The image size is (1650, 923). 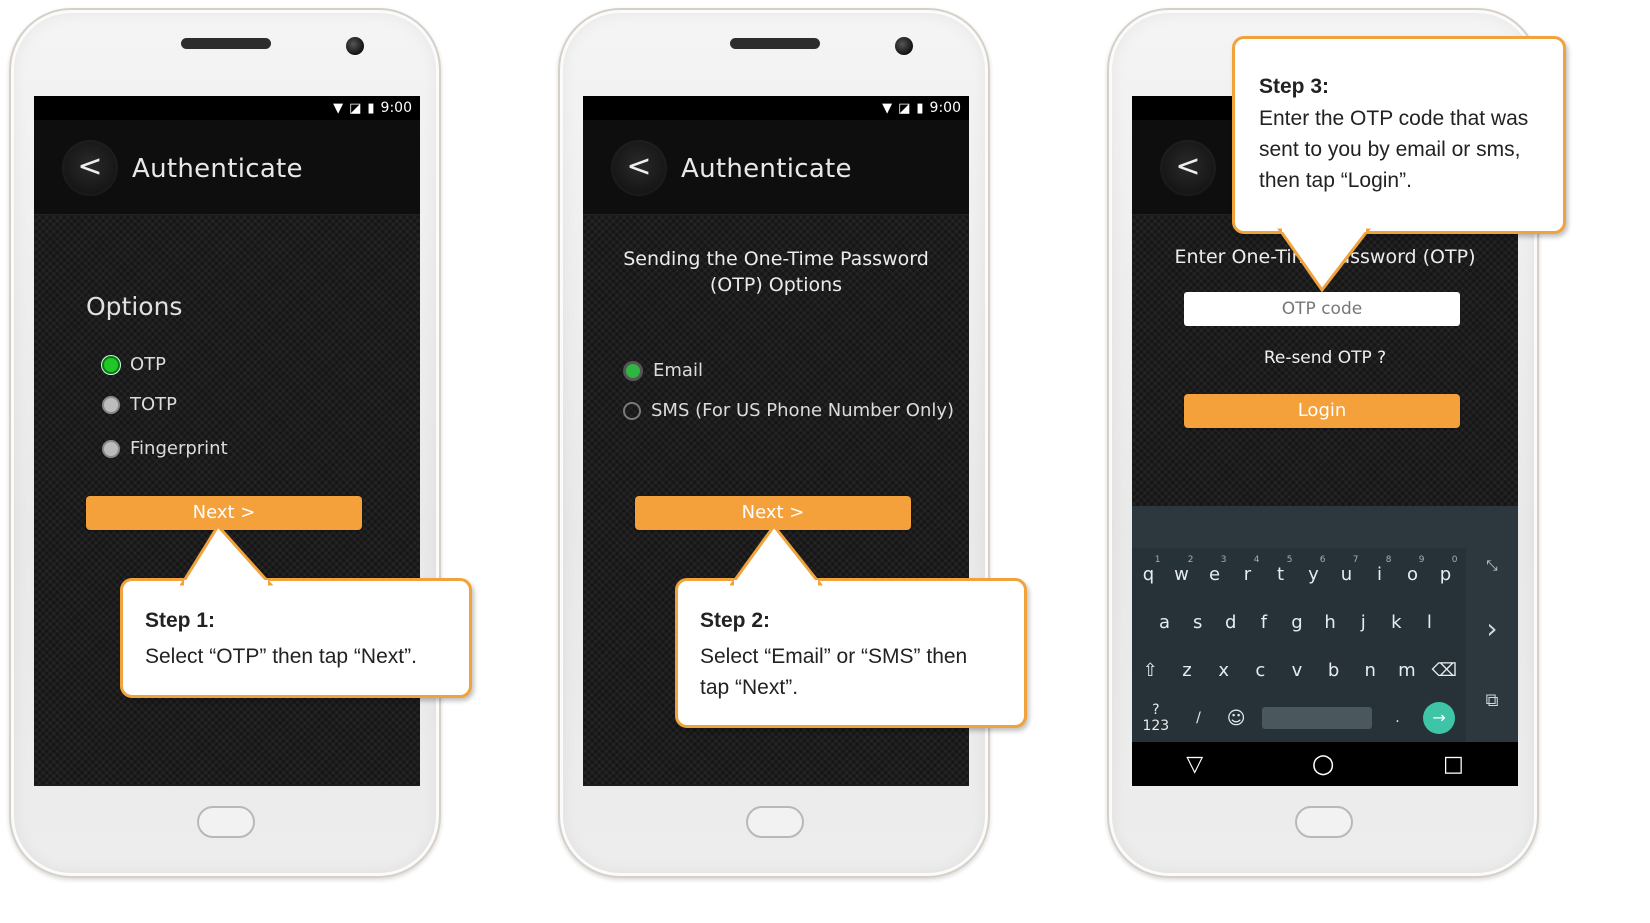 What do you see at coordinates (1413, 570) in the screenshot?
I see `key-o: o9` at bounding box center [1413, 570].